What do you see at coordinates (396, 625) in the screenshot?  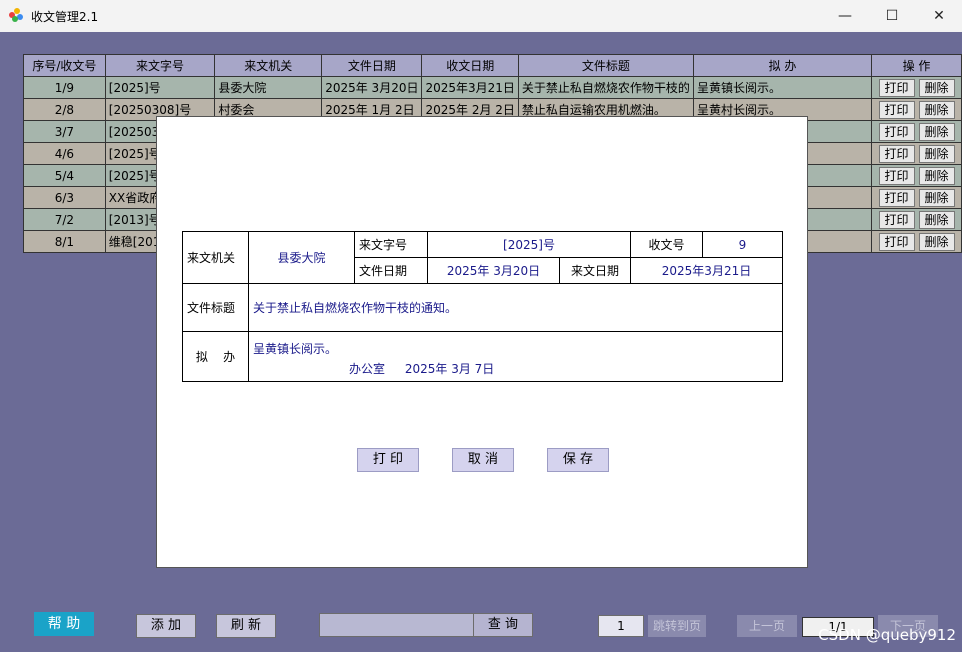 I see `search-input` at bounding box center [396, 625].